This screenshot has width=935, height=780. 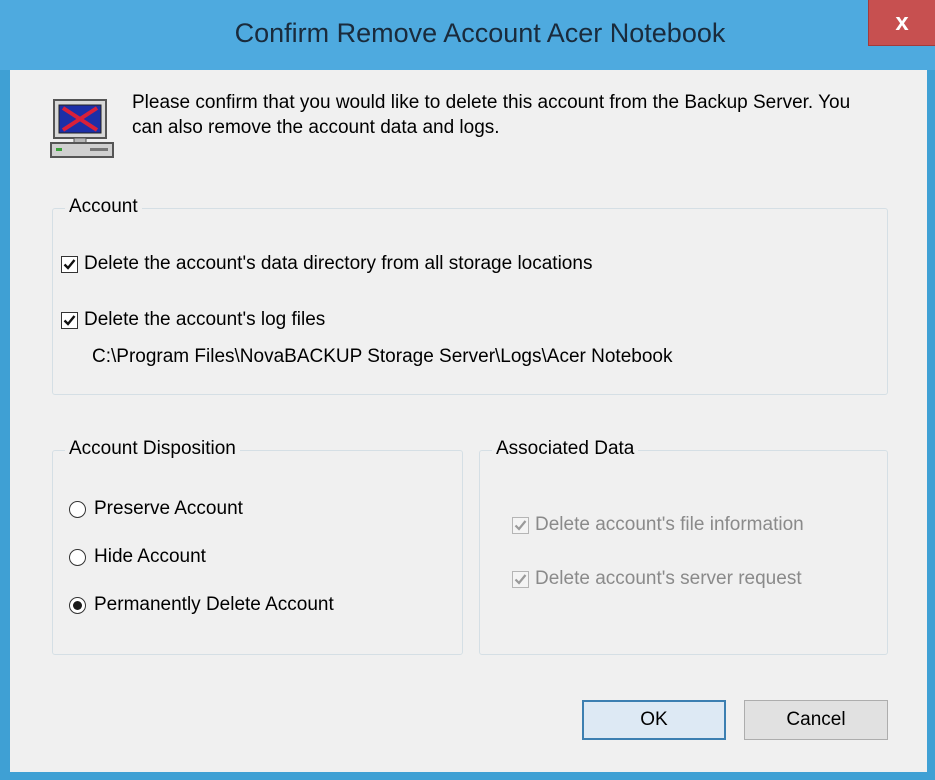 I want to click on delete-log-files-checkbox, so click(x=69, y=320).